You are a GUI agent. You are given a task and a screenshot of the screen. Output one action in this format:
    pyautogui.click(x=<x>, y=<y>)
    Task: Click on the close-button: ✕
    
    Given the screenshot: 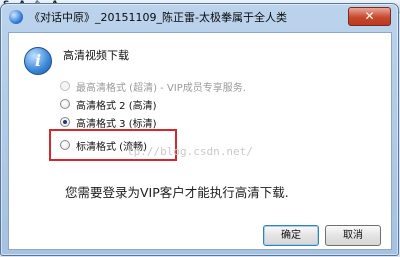 What is the action you would take?
    pyautogui.click(x=369, y=16)
    